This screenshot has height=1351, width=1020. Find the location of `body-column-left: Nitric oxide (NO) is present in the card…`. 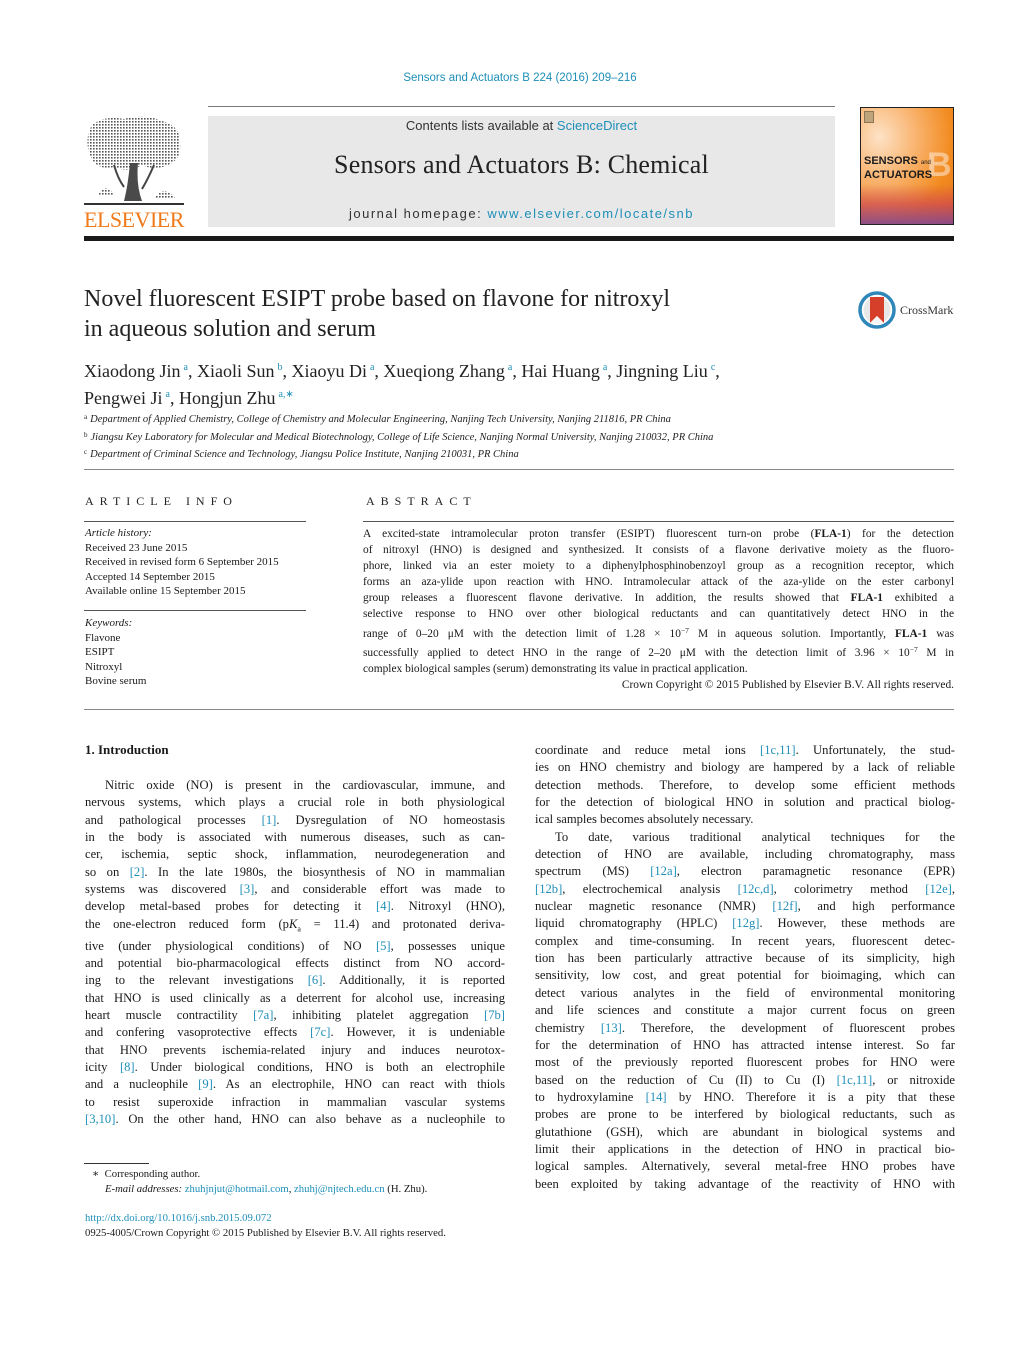

body-column-left: Nitric oxide (NO) is present in the card… is located at coordinates (295, 952).